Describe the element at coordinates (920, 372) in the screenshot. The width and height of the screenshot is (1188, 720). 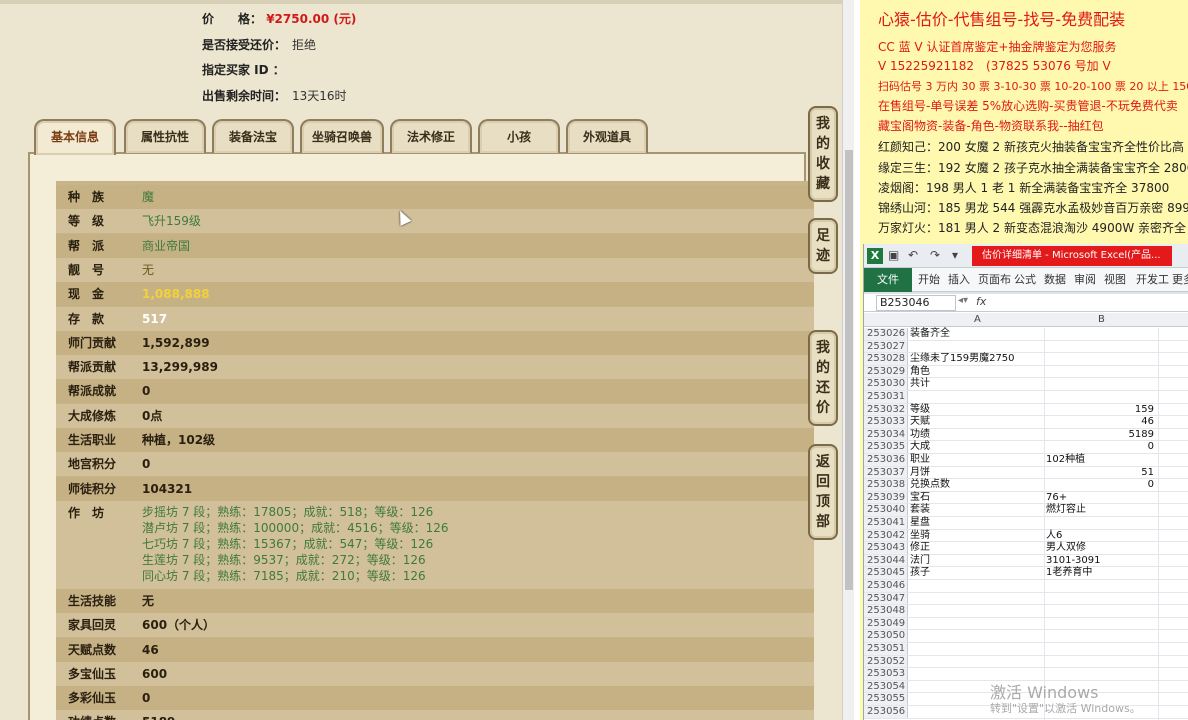
I see `cell-a: 角色` at that location.